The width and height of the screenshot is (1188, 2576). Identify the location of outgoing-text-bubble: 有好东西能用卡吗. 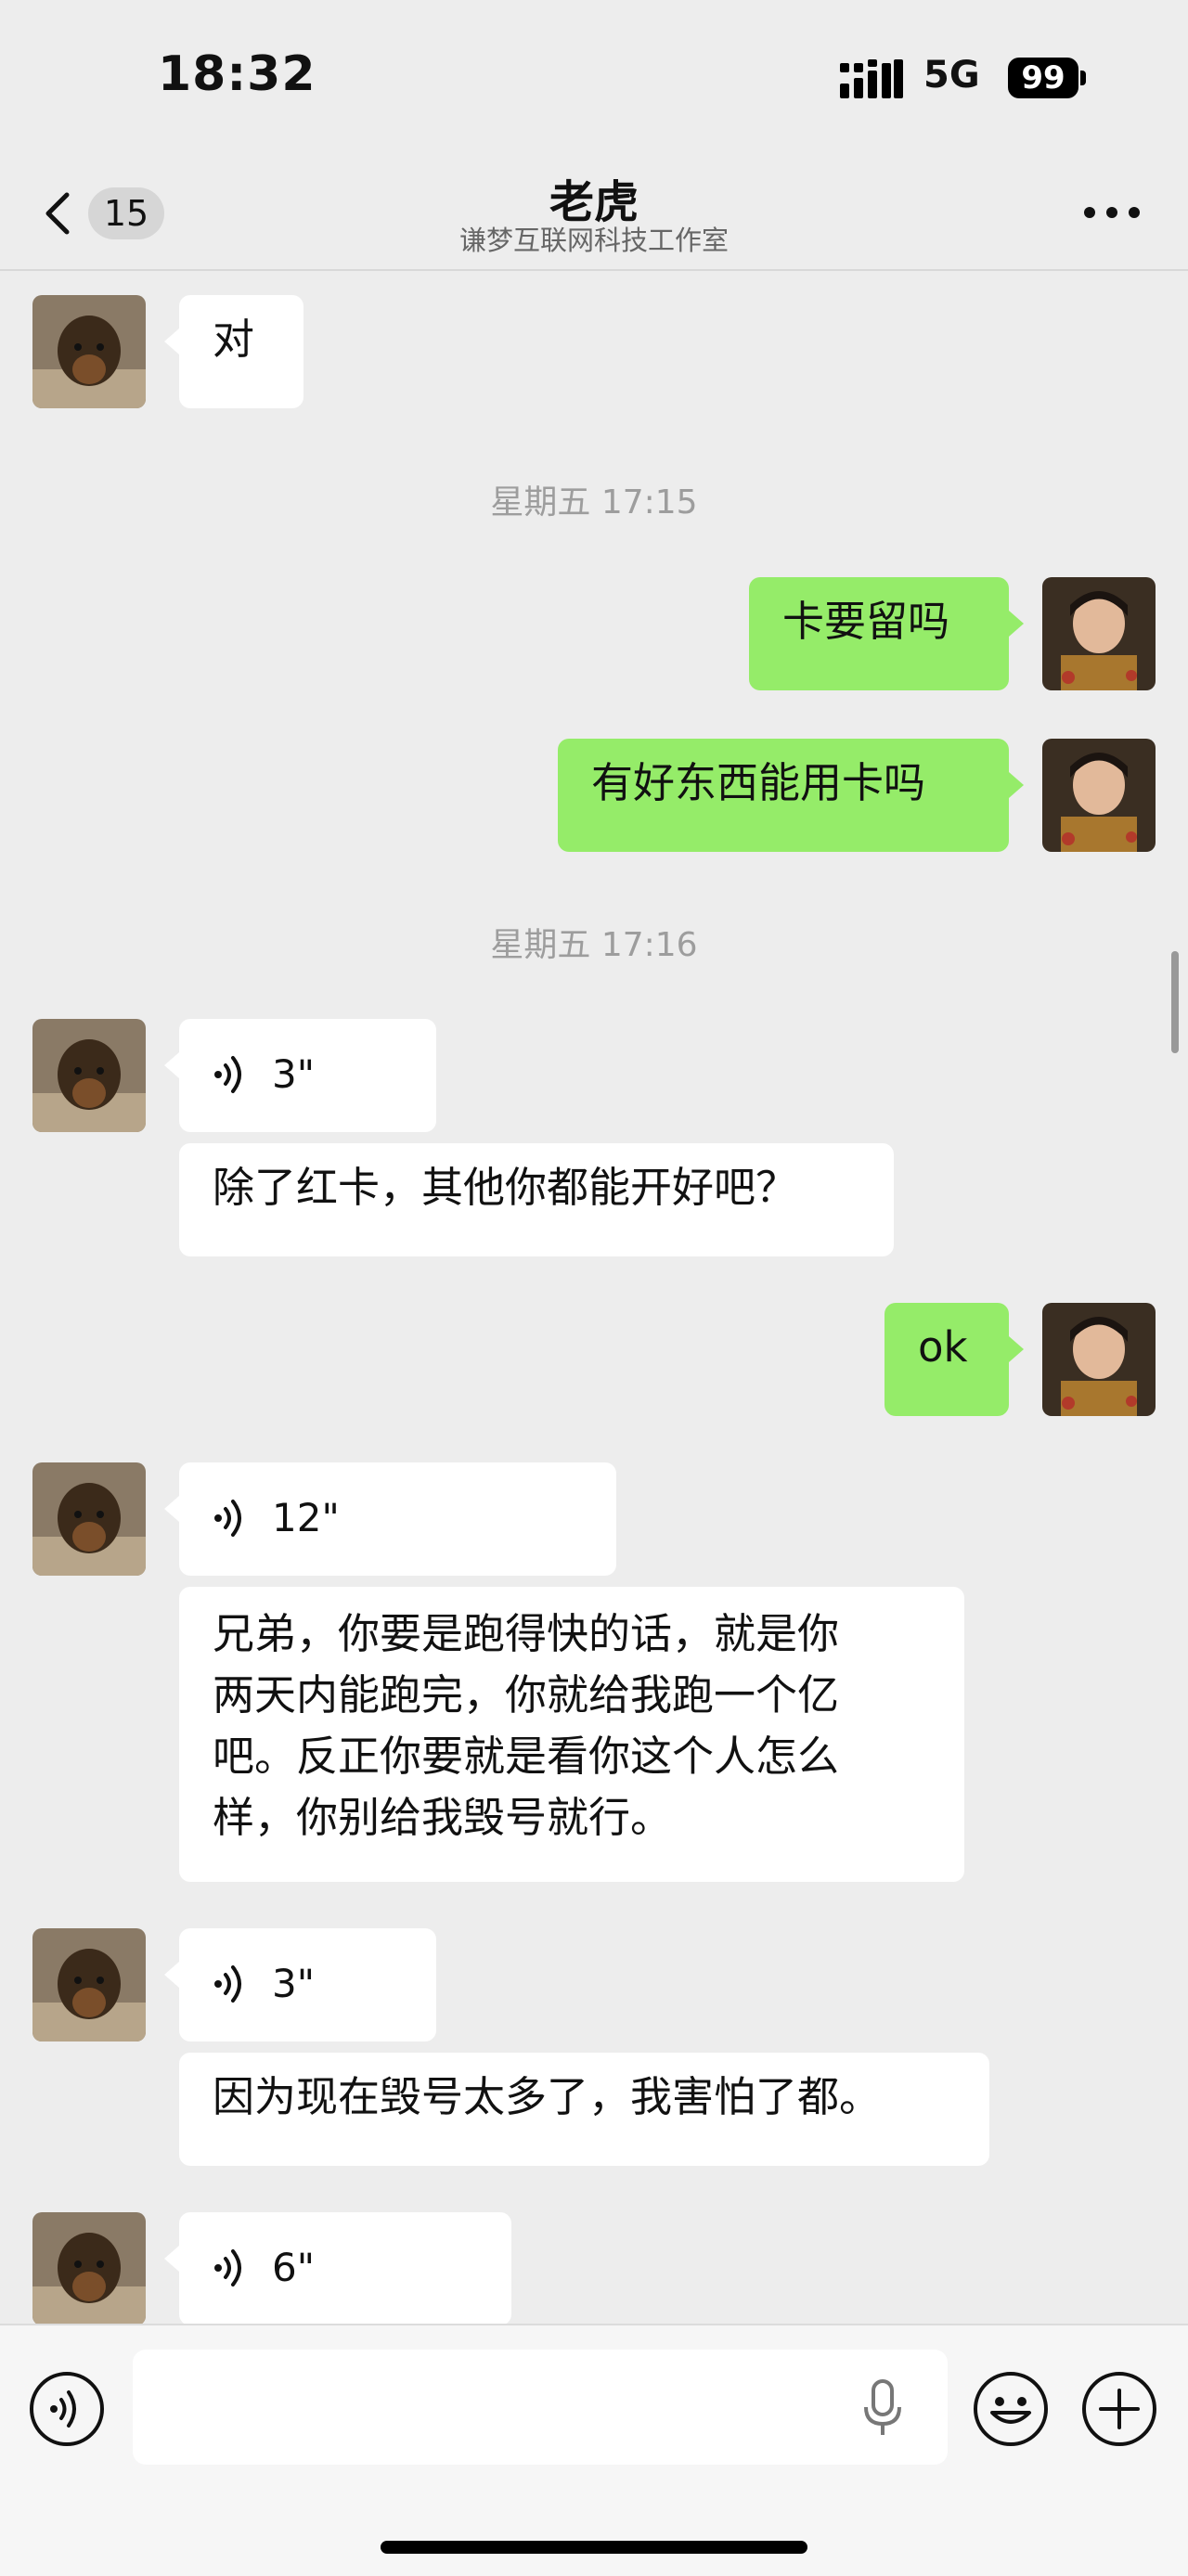
(791, 795).